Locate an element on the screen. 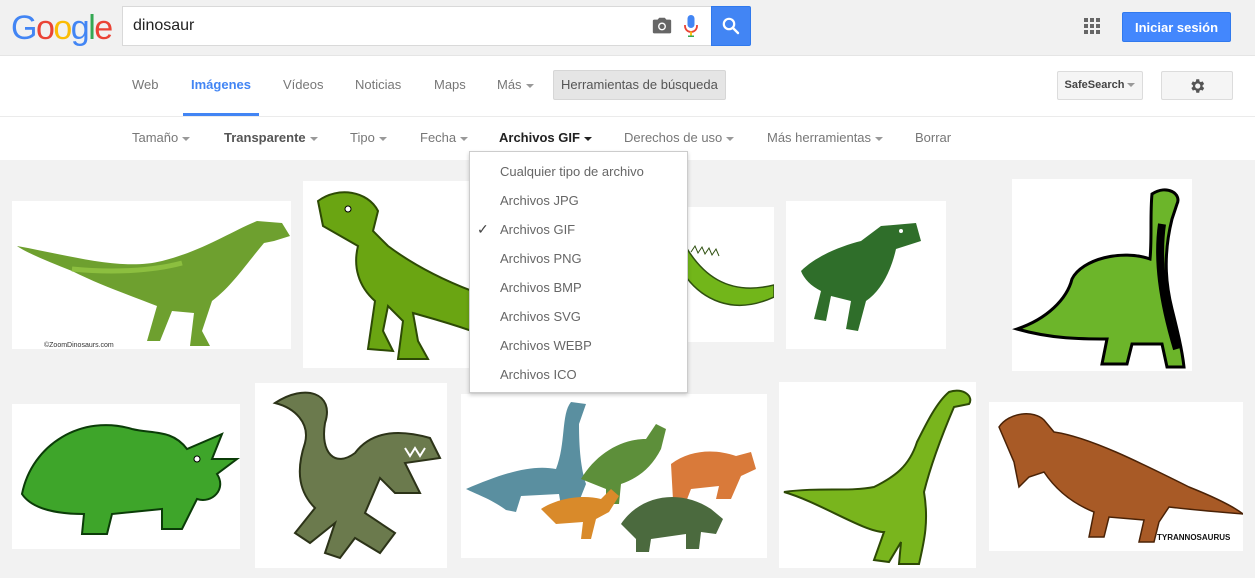 The height and width of the screenshot is (578, 1255). image-caption: TYRANNOSAURUS is located at coordinates (1194, 537).